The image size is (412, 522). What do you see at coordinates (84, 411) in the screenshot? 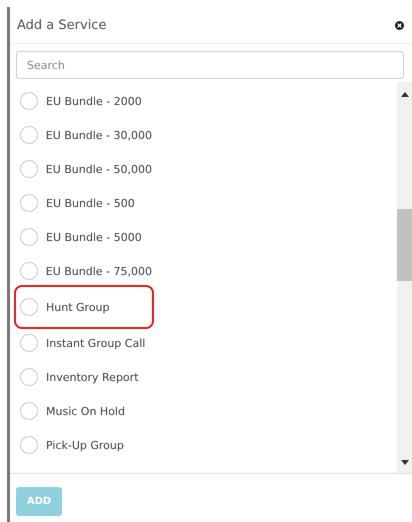
I see `service-option: Music On Hold` at bounding box center [84, 411].